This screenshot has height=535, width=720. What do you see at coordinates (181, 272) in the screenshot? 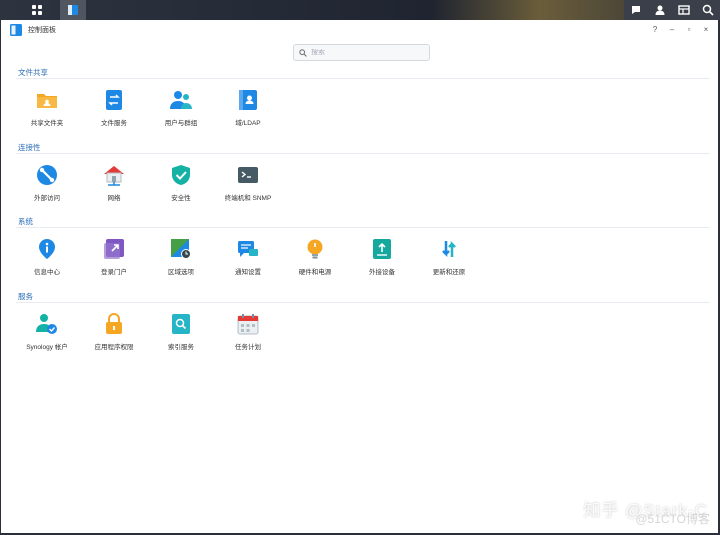
I see `item-label: 区域选项` at bounding box center [181, 272].